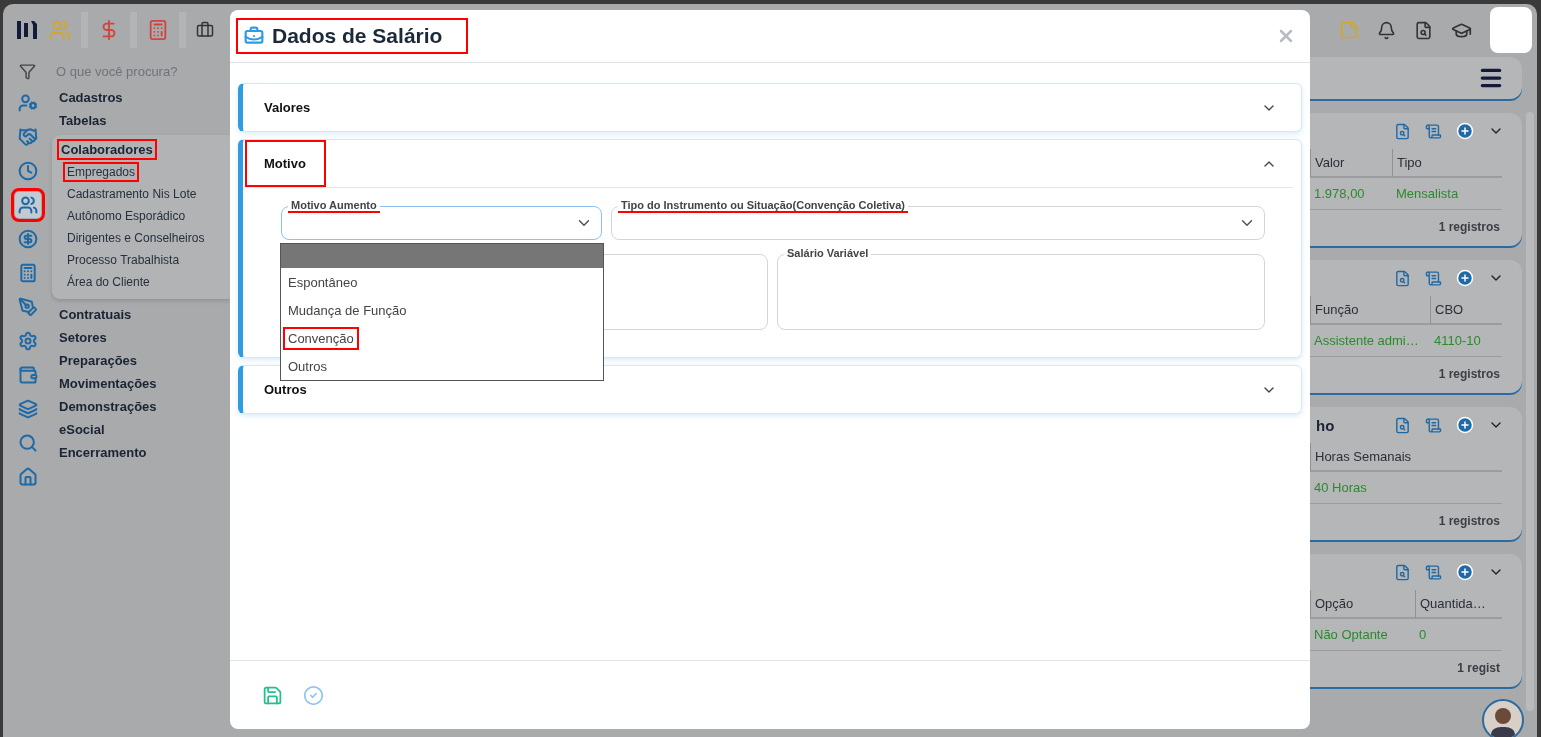 The height and width of the screenshot is (737, 1541). I want to click on dialog-title: Dados de Salário, so click(352, 36).